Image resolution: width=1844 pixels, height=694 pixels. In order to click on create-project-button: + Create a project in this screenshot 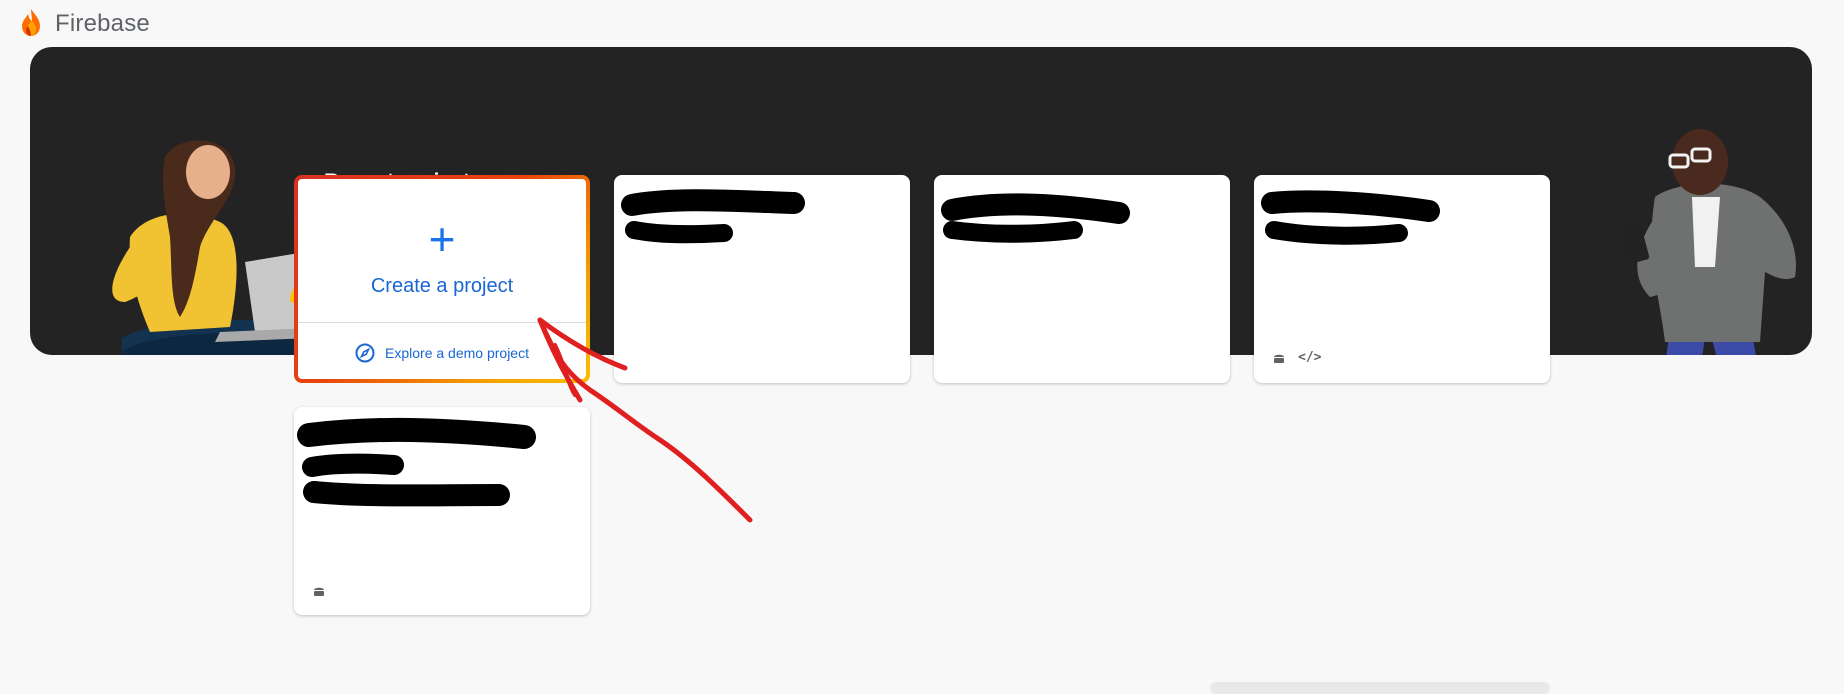, I will do `click(442, 250)`.